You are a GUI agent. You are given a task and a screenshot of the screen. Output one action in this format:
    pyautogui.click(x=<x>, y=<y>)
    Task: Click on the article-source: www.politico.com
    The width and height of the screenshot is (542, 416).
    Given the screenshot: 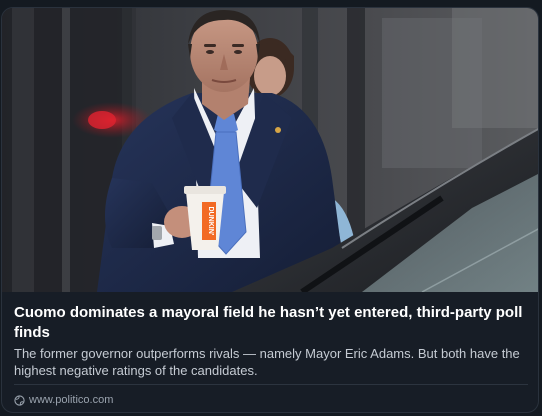 What is the action you would take?
    pyautogui.click(x=63, y=400)
    